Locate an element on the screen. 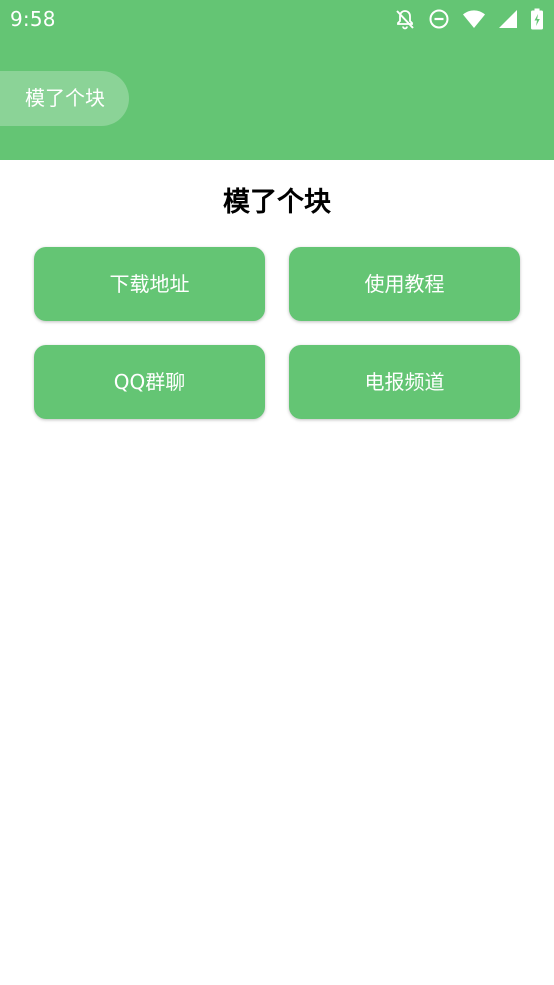 This screenshot has height=985, width=554. download-link-button: 下载地址 is located at coordinates (149, 284).